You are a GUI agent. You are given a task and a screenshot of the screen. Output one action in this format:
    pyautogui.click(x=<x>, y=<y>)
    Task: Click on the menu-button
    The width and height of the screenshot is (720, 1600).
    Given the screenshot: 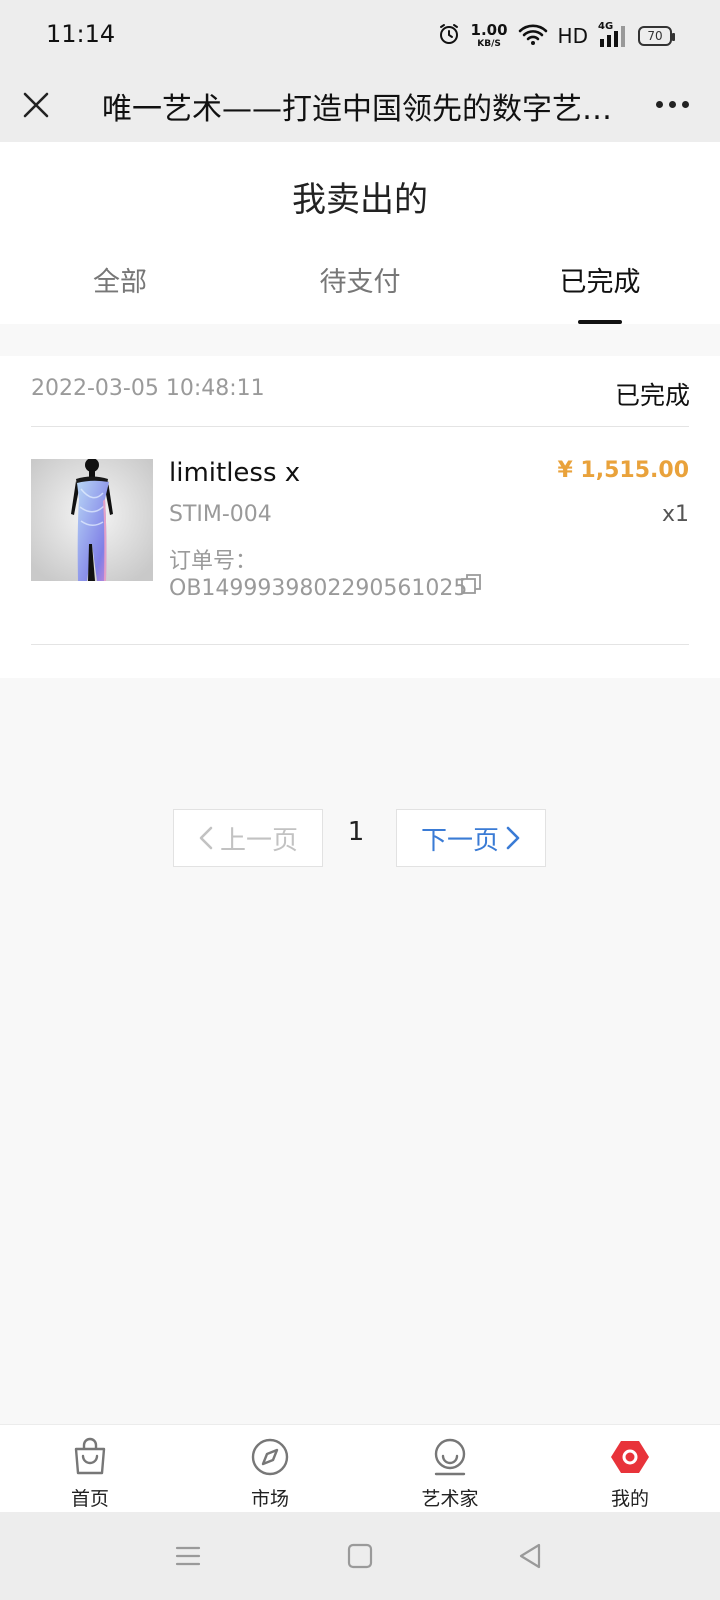 What is the action you would take?
    pyautogui.click(x=188, y=1556)
    